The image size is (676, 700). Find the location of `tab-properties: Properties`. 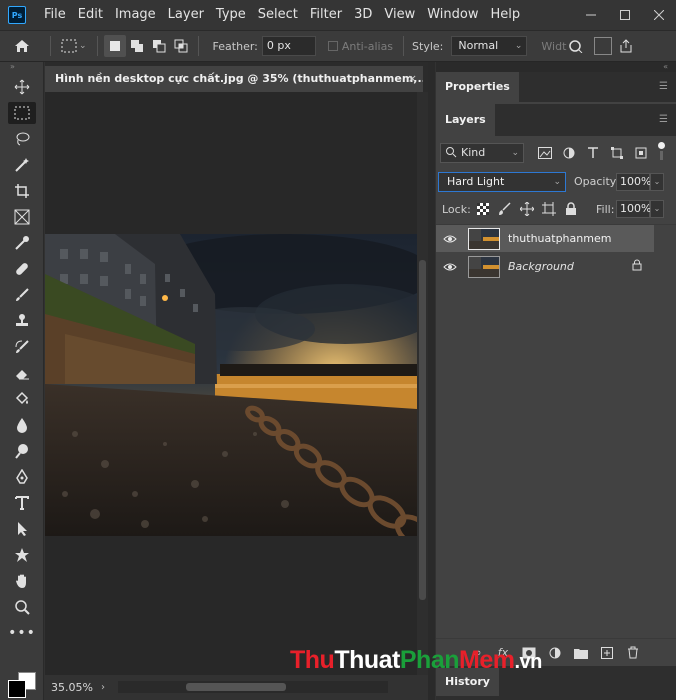

tab-properties: Properties is located at coordinates (477, 87).